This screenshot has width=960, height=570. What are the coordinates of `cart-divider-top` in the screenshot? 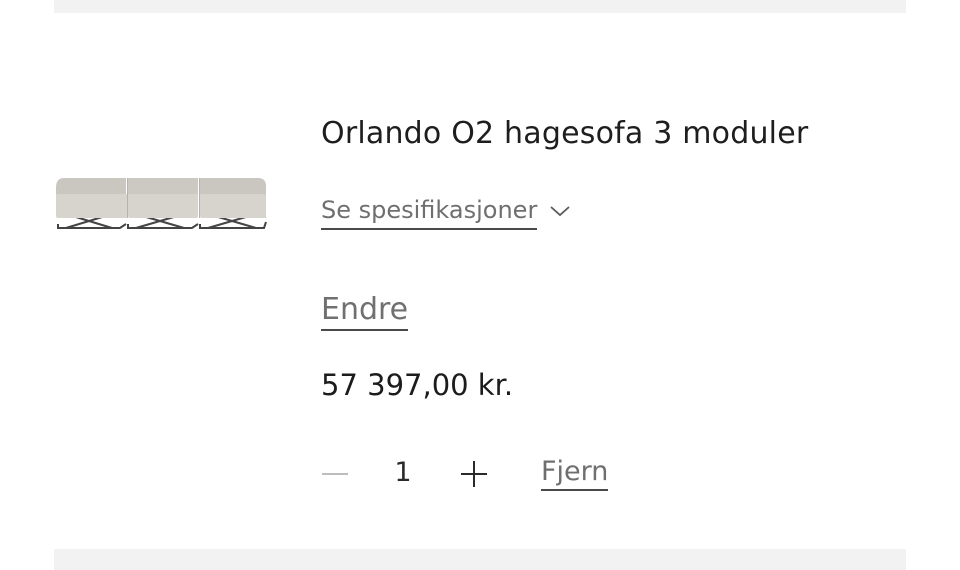 It's located at (480, 6).